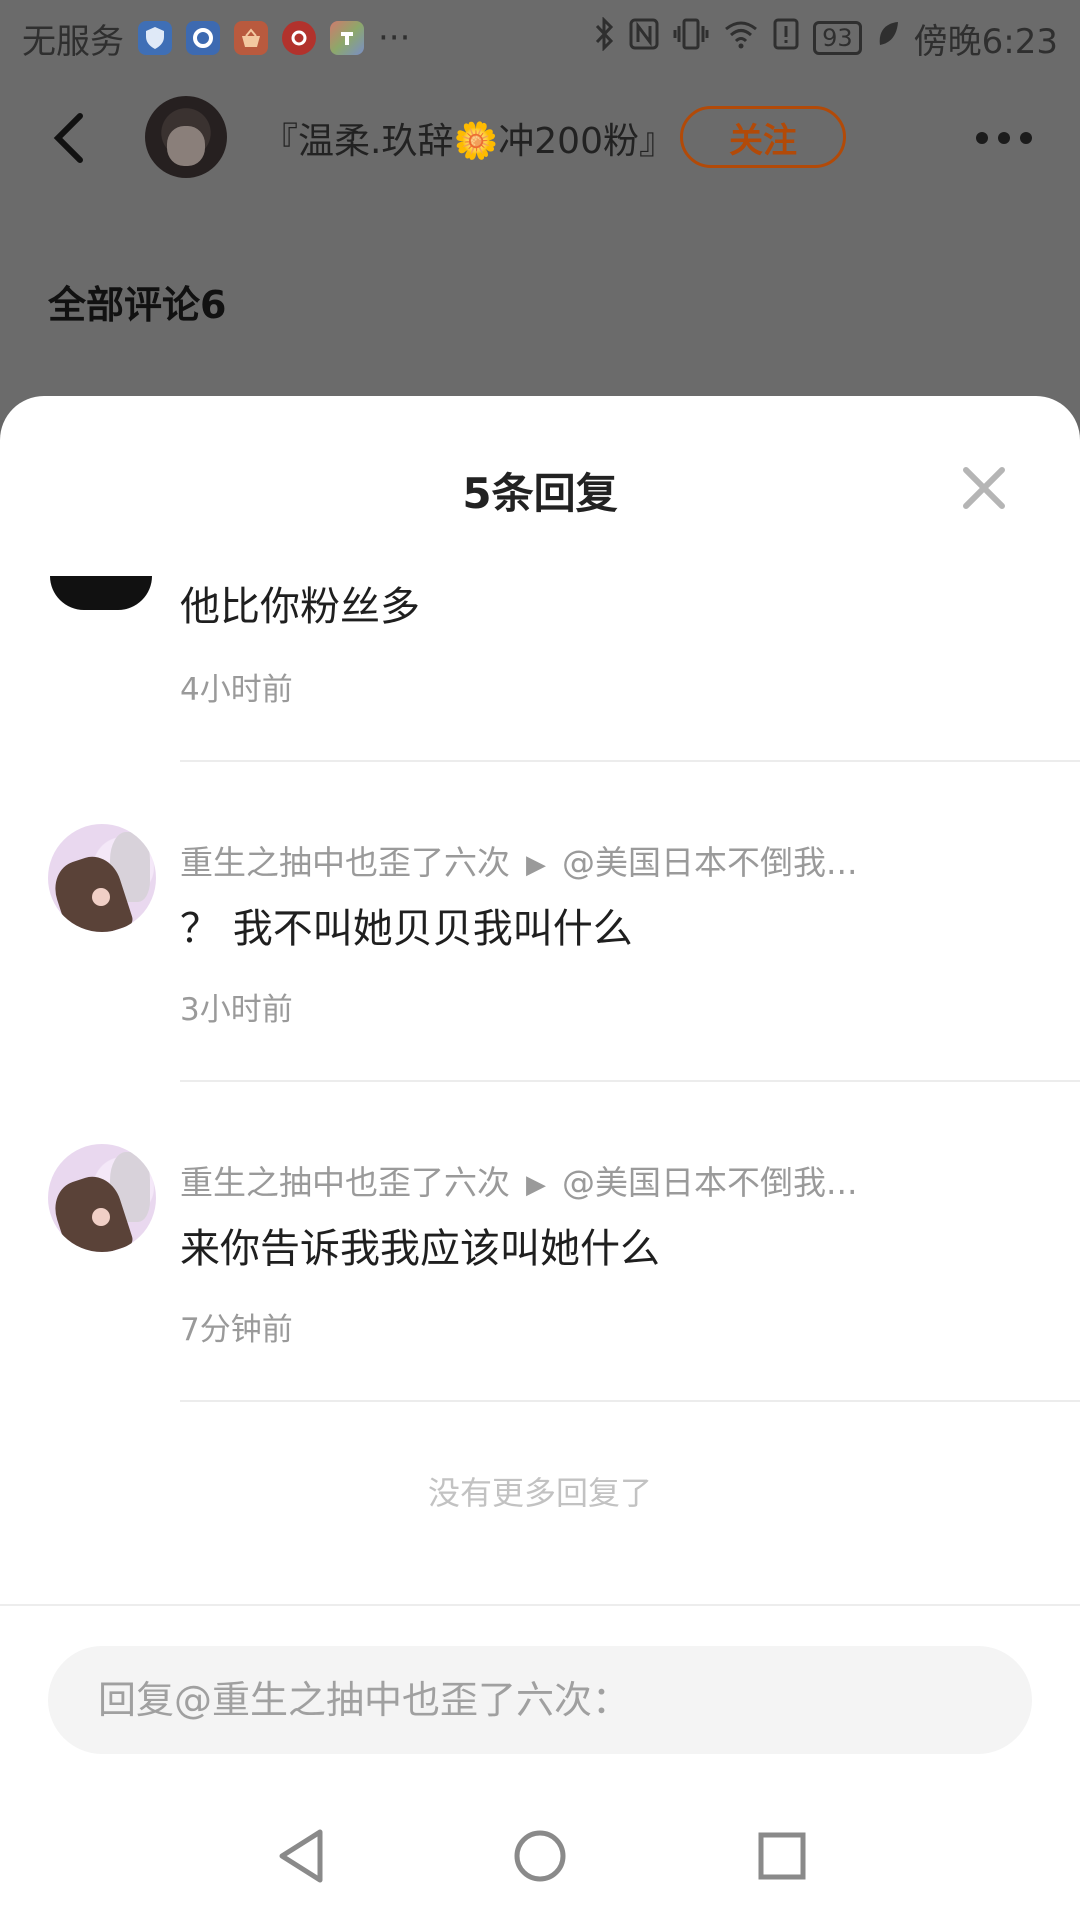 This screenshot has width=1080, height=1920. I want to click on close-button, so click(984, 488).